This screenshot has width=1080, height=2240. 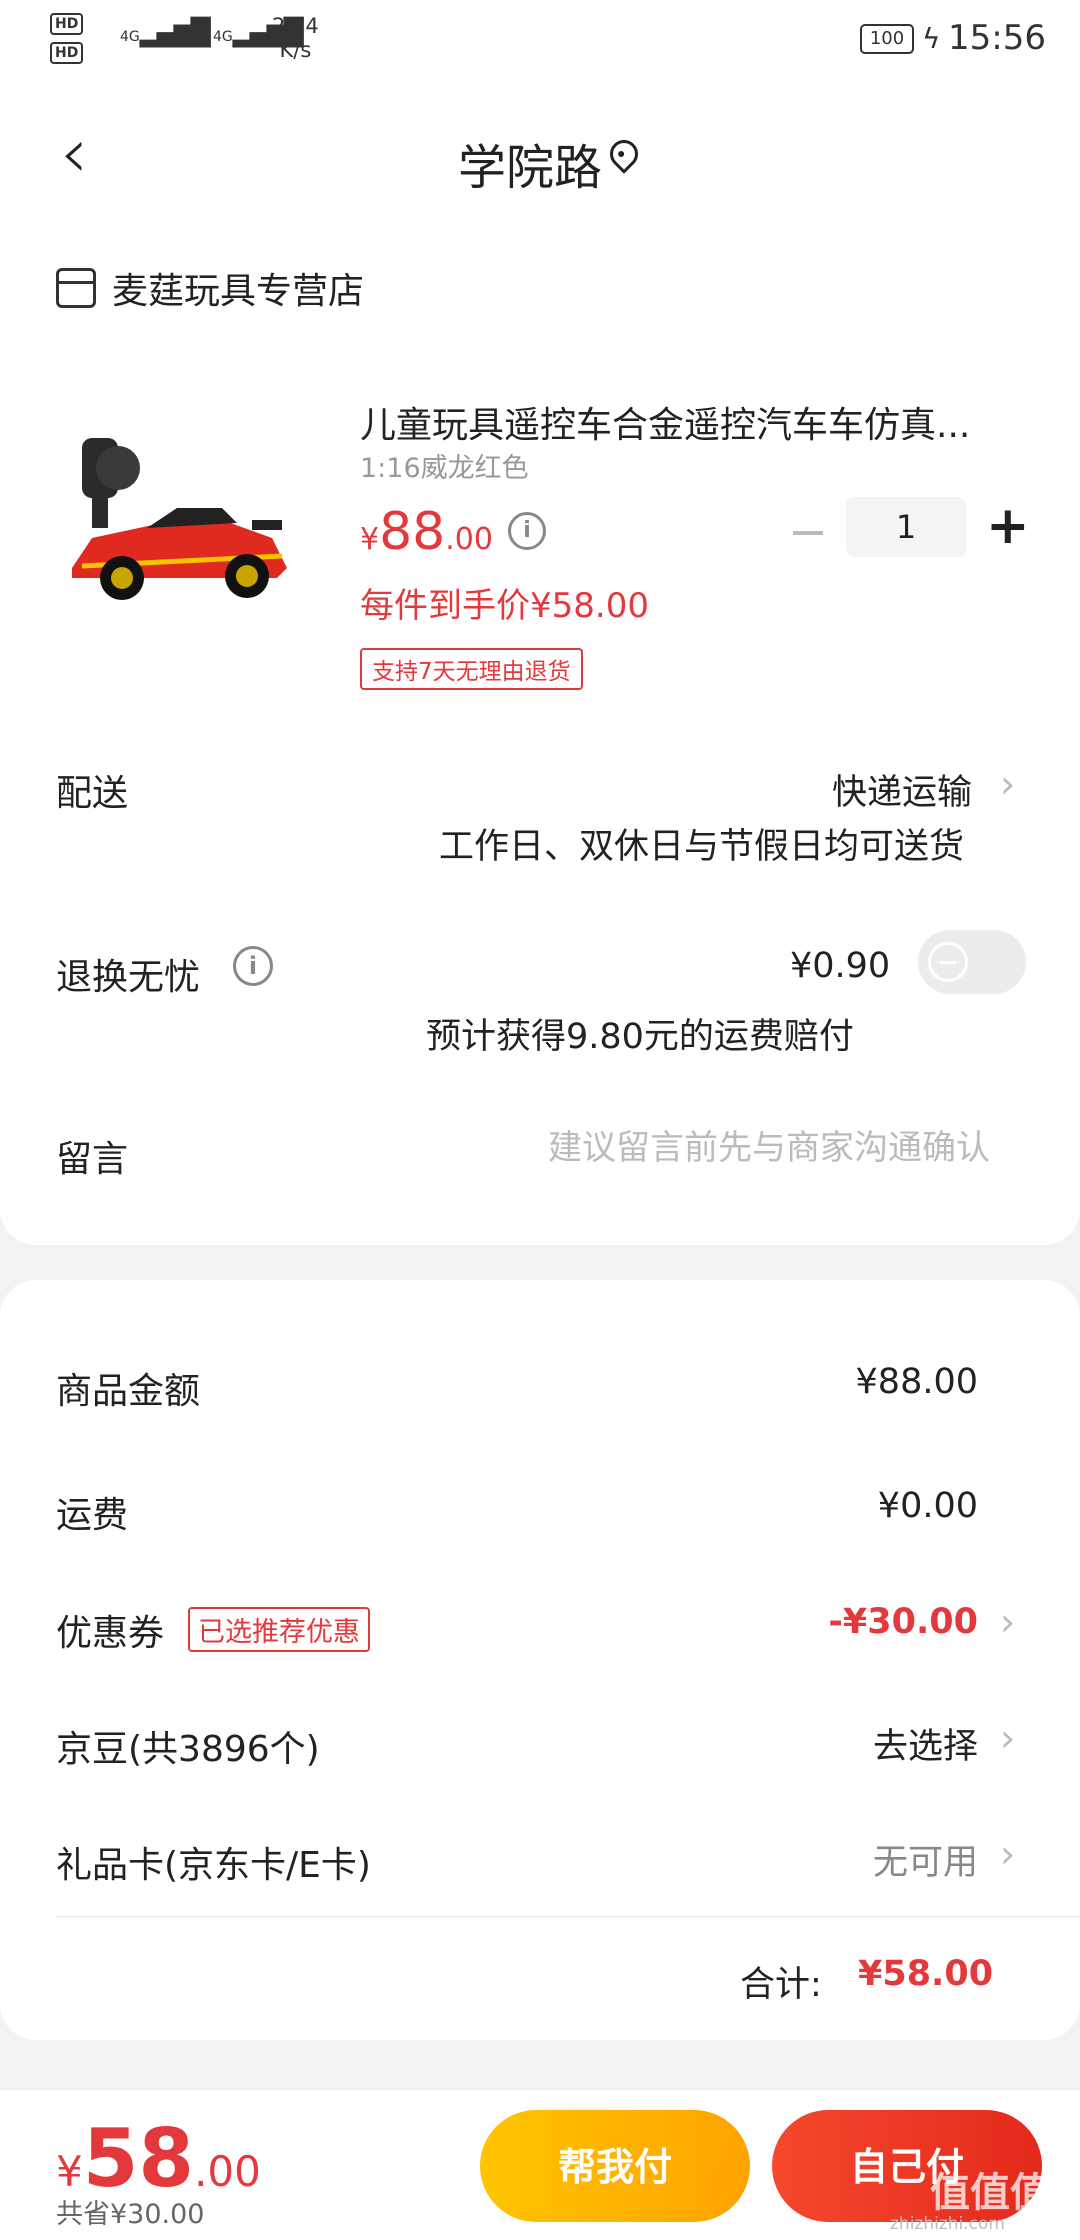 I want to click on shop-icon, so click(x=76, y=288).